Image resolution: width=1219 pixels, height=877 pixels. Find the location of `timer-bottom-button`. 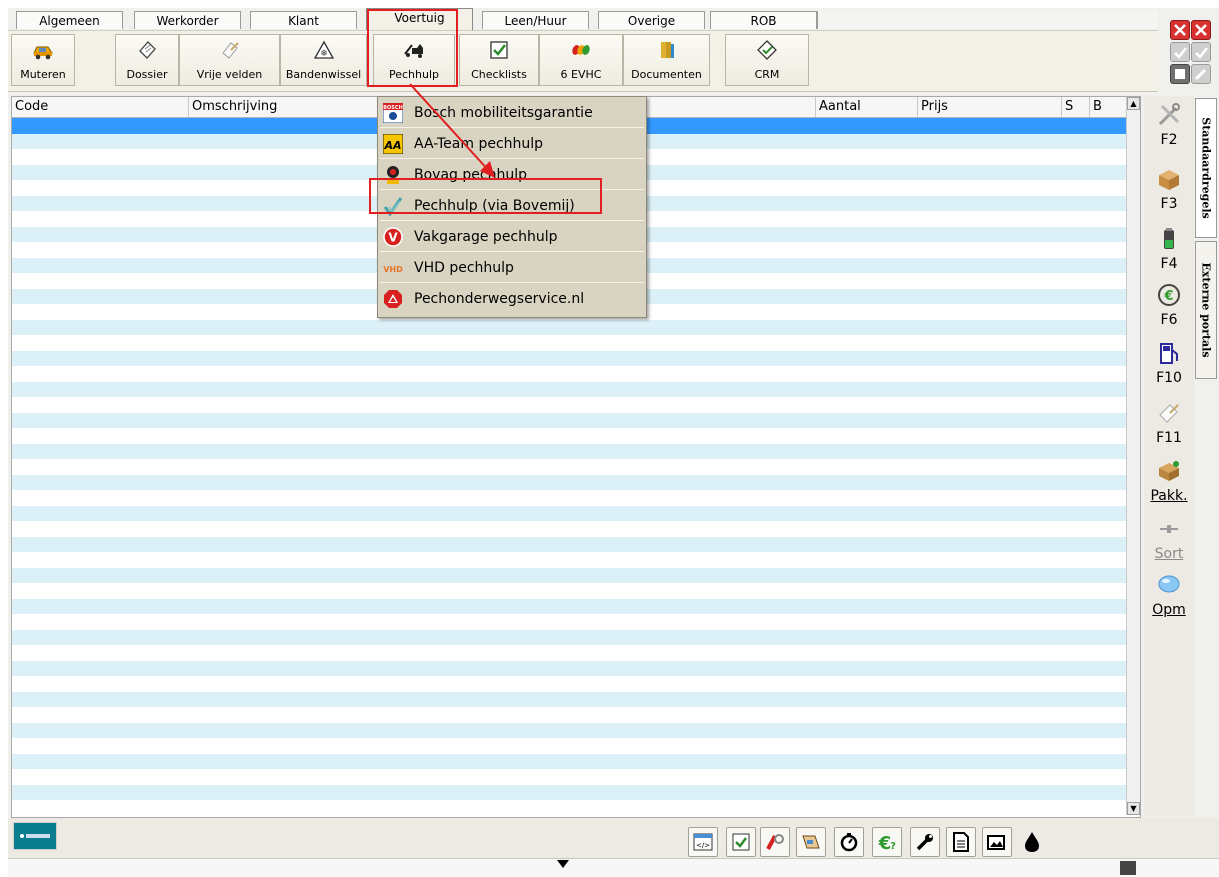

timer-bottom-button is located at coordinates (849, 842).